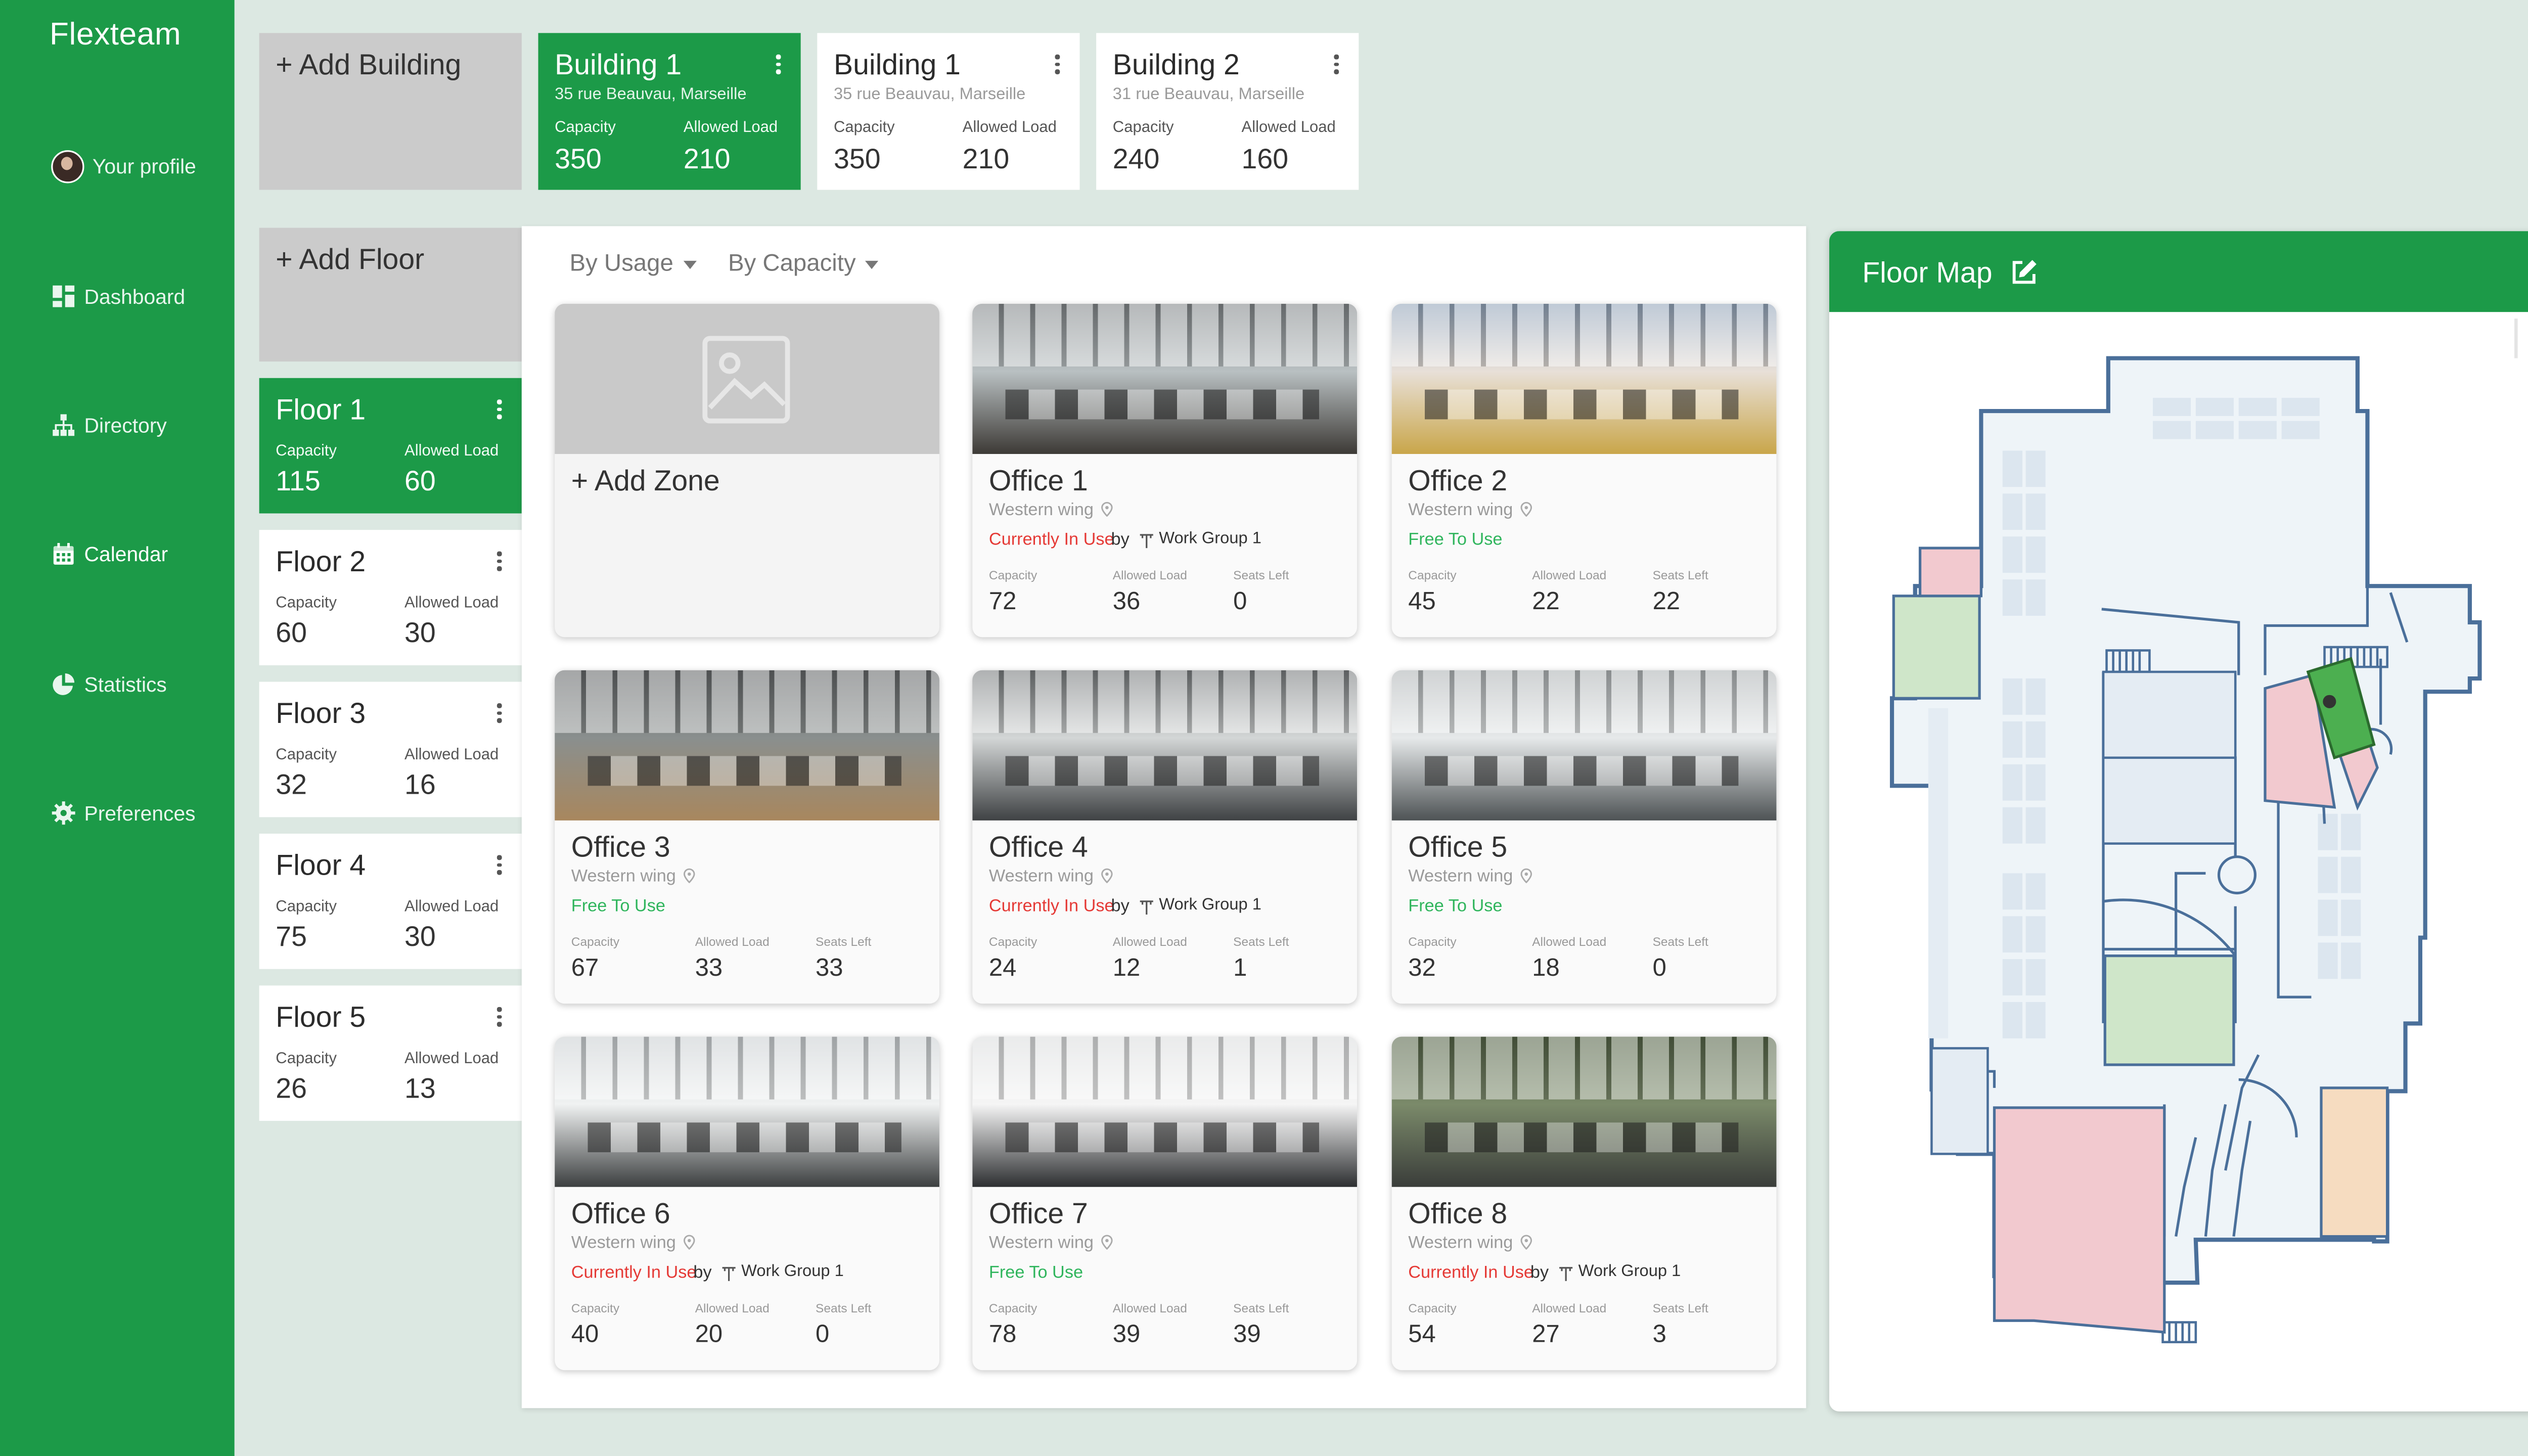 This screenshot has height=1456, width=2528. What do you see at coordinates (1038, 1213) in the screenshot?
I see `zone-name: Office 7` at bounding box center [1038, 1213].